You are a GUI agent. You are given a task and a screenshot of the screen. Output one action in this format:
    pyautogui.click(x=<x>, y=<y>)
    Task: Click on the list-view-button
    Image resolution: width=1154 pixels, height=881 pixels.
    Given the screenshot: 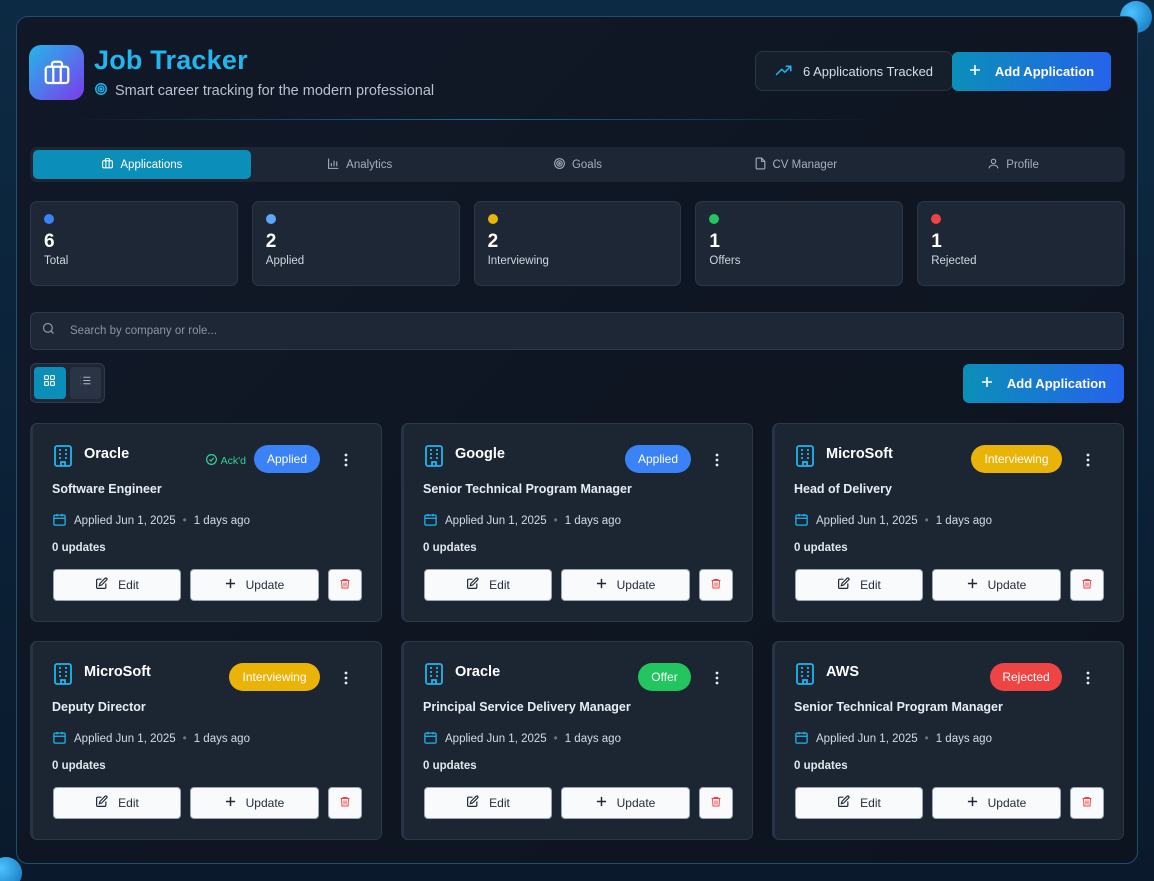 What is the action you would take?
    pyautogui.click(x=85, y=383)
    